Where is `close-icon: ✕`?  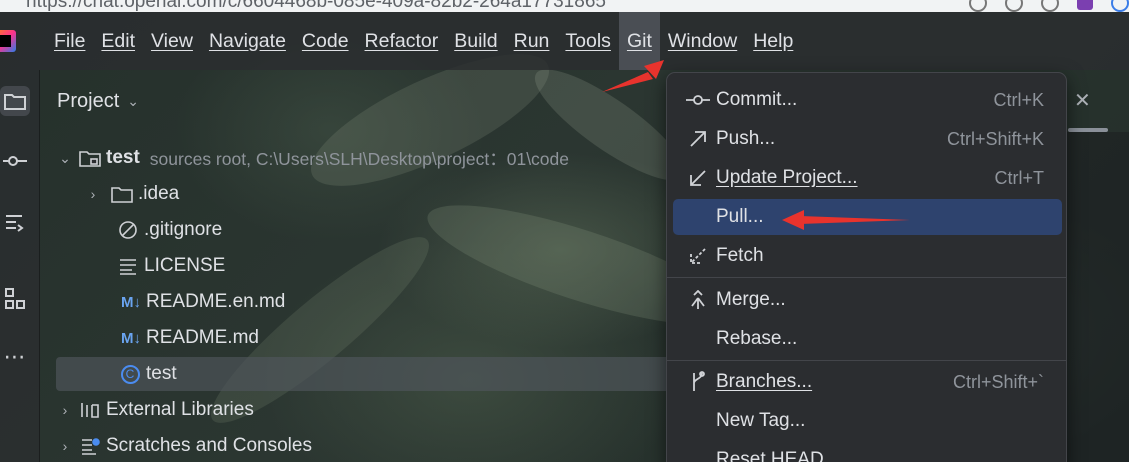 close-icon: ✕ is located at coordinates (1082, 100).